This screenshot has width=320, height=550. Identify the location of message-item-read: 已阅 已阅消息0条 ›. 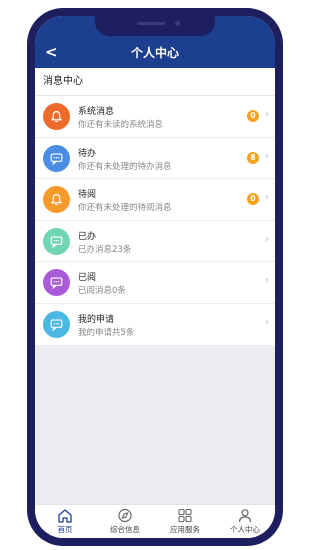
(155, 283).